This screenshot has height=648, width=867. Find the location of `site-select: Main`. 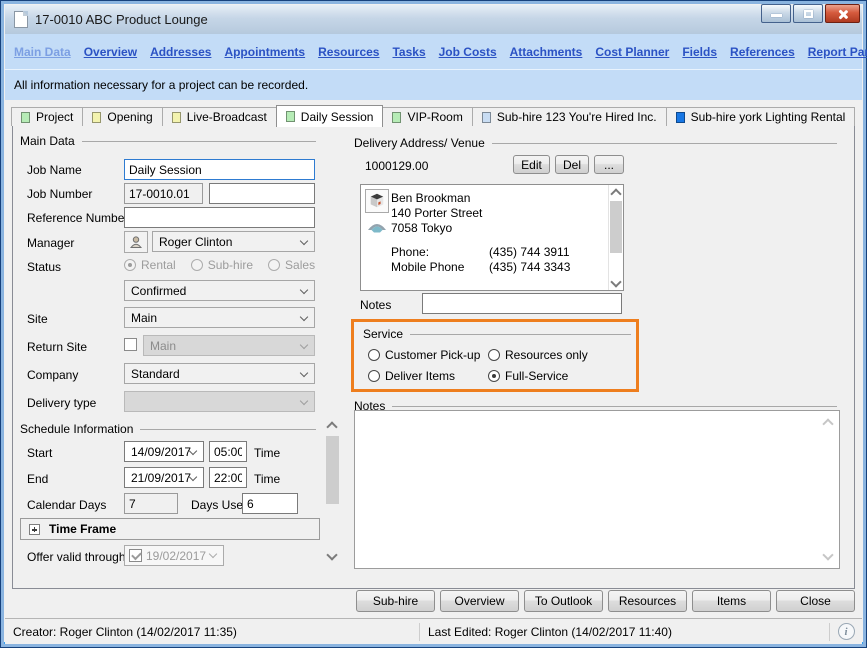

site-select: Main is located at coordinates (219, 317).